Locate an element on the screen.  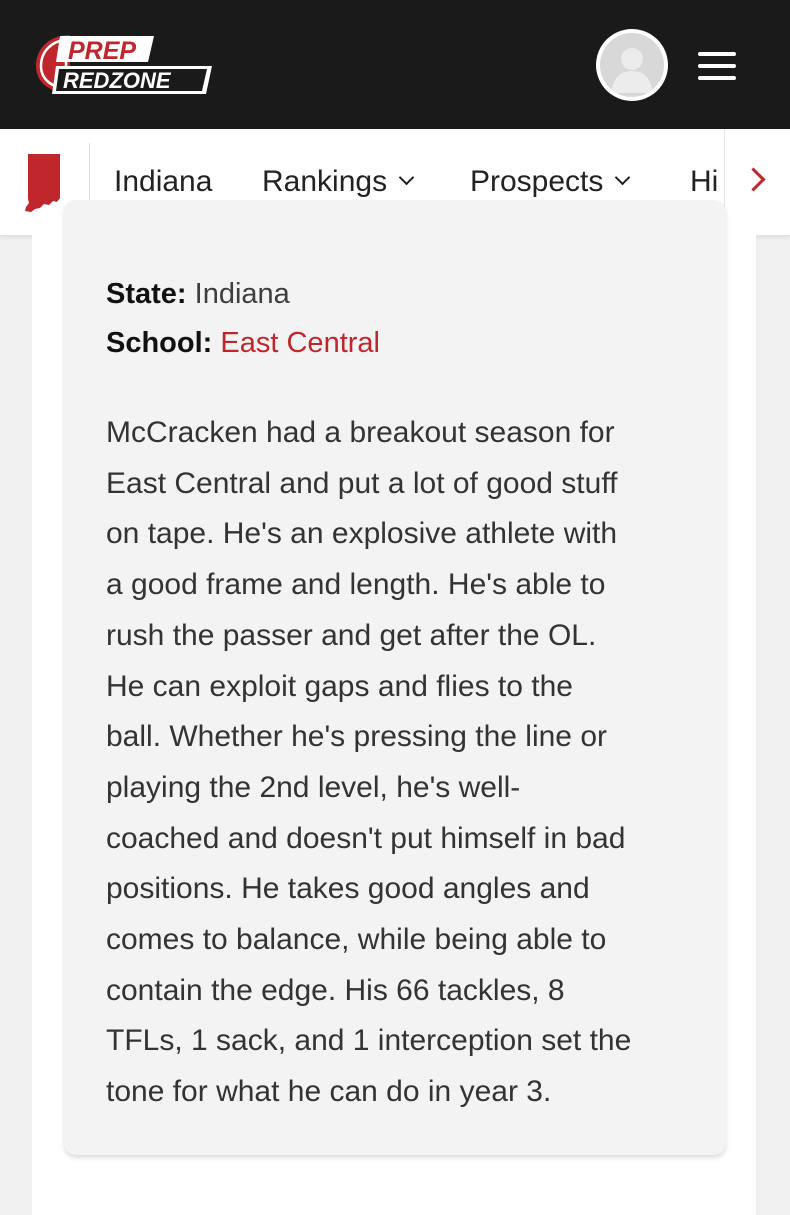
bio-line: rush the passer and get after the OL. is located at coordinates (351, 635).